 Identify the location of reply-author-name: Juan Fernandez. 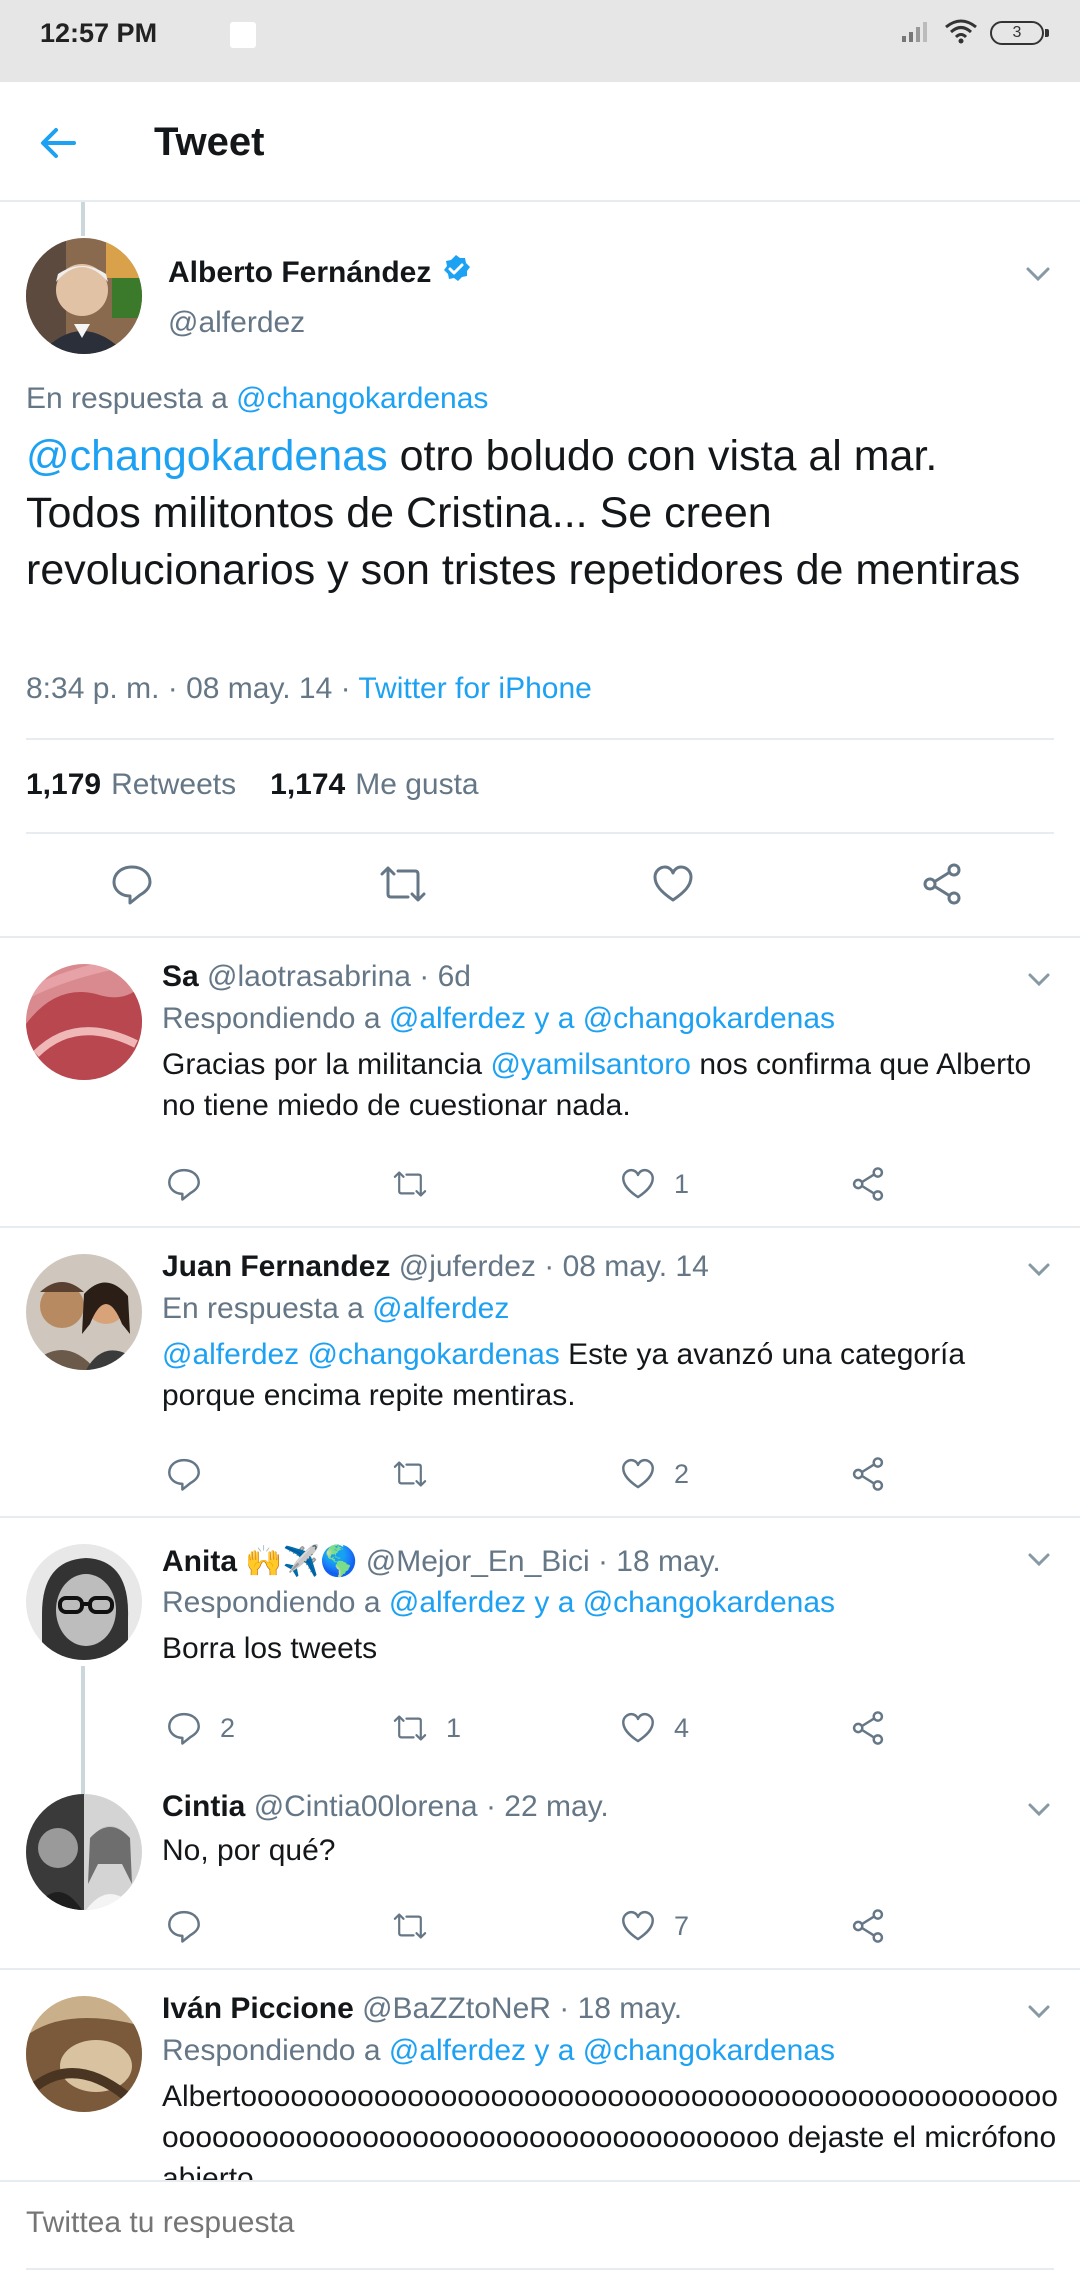
(276, 1266).